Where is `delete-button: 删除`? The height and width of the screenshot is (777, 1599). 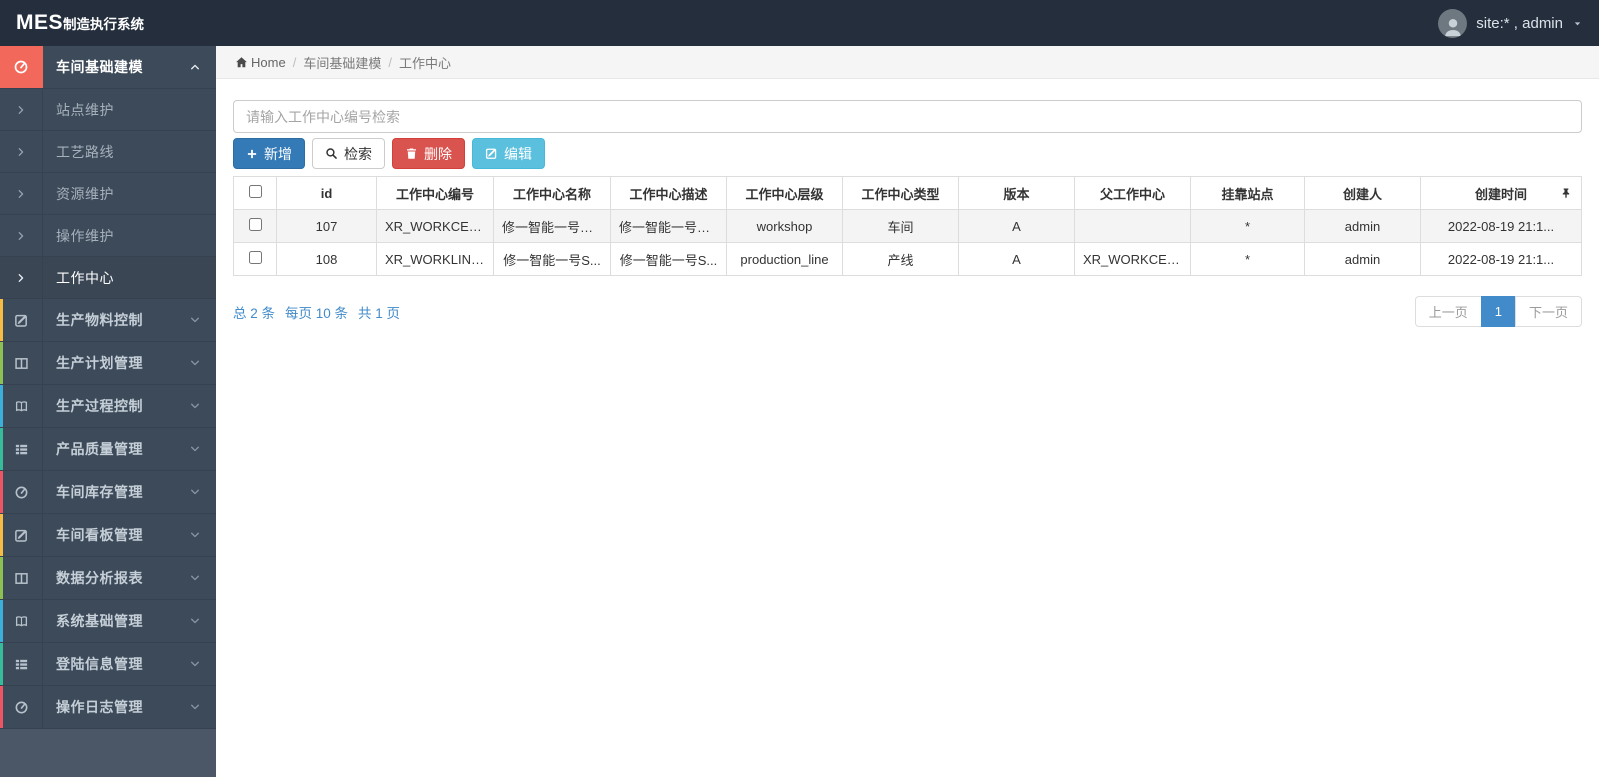 delete-button: 删除 is located at coordinates (428, 153).